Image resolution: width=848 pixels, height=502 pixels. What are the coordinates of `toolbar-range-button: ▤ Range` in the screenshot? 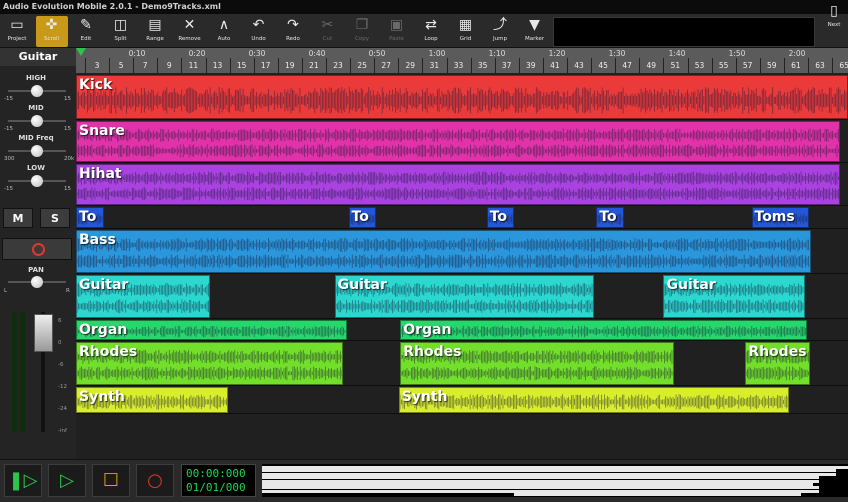 It's located at (155, 31).